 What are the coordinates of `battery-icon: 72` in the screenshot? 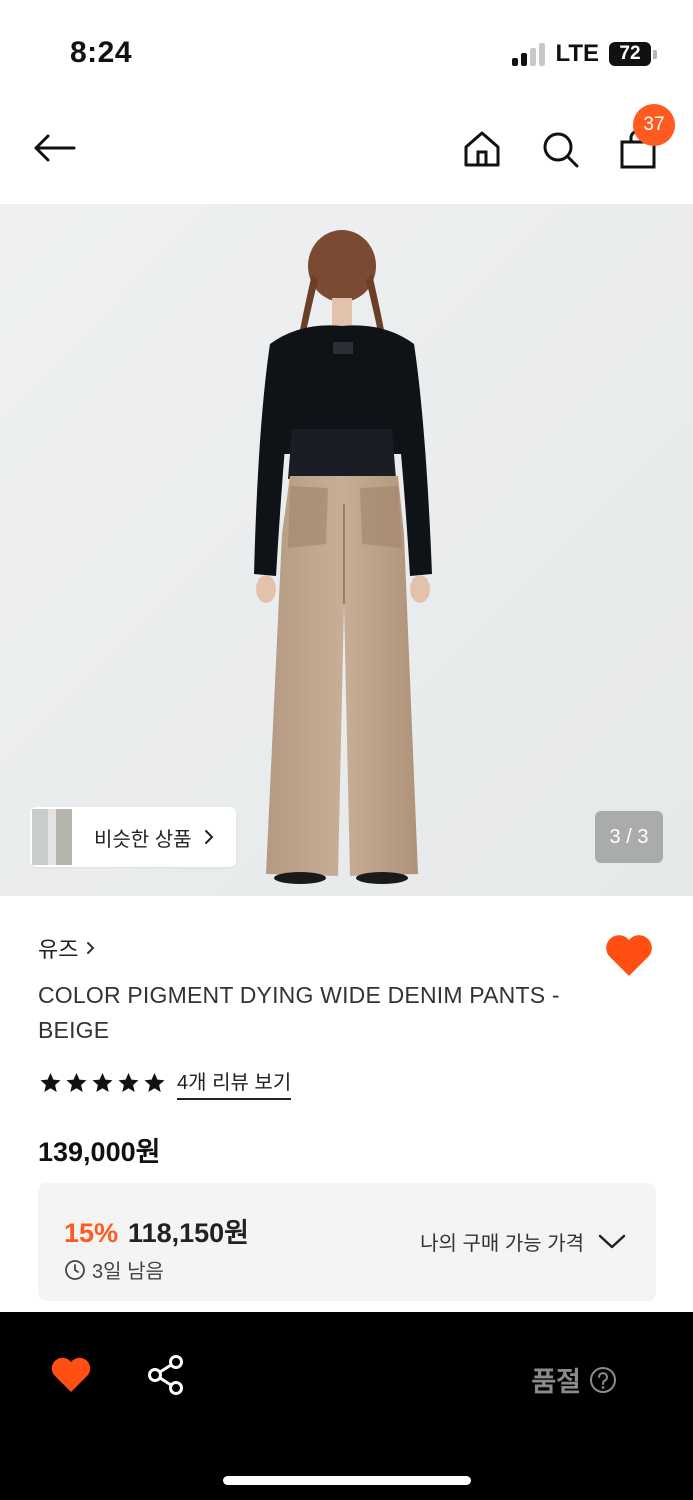 It's located at (633, 54).